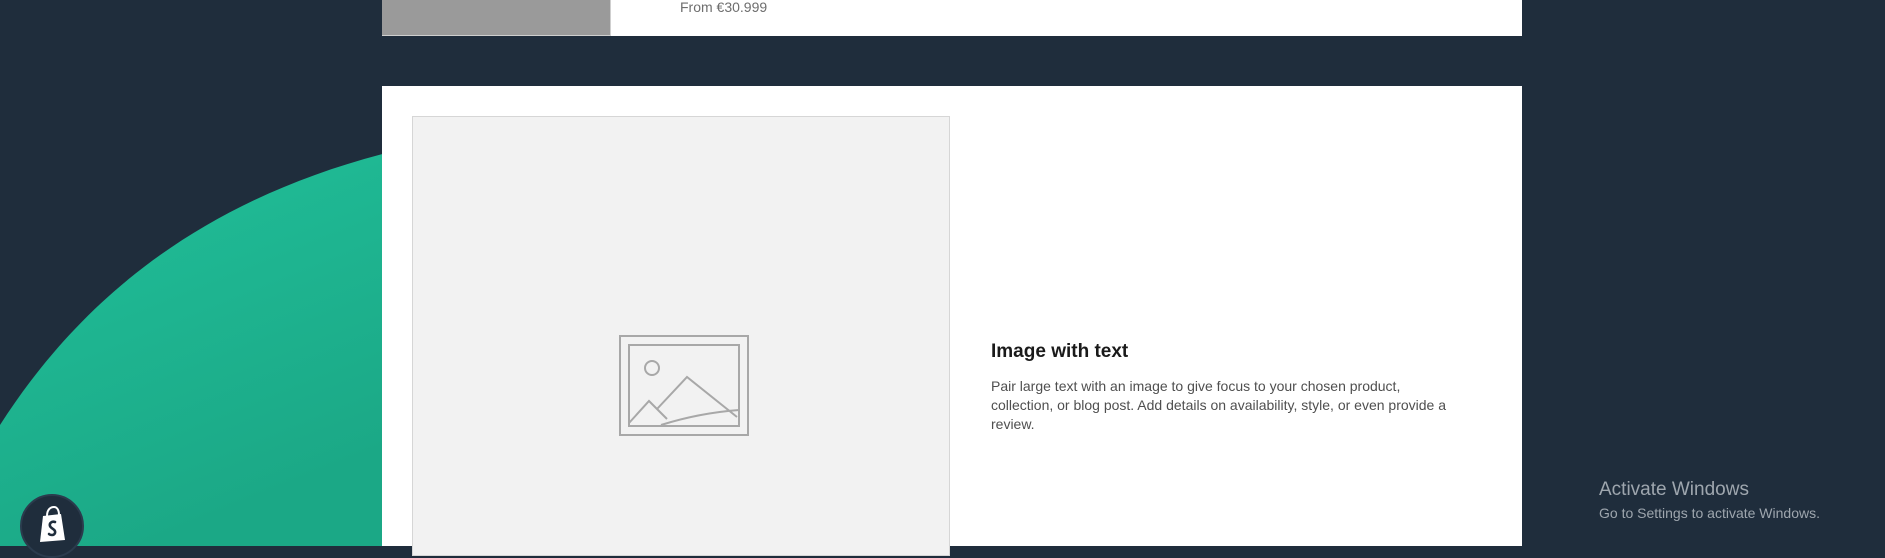  I want to click on activate-windows-subtitle: Go to Settings to activate Windows., so click(1709, 513).